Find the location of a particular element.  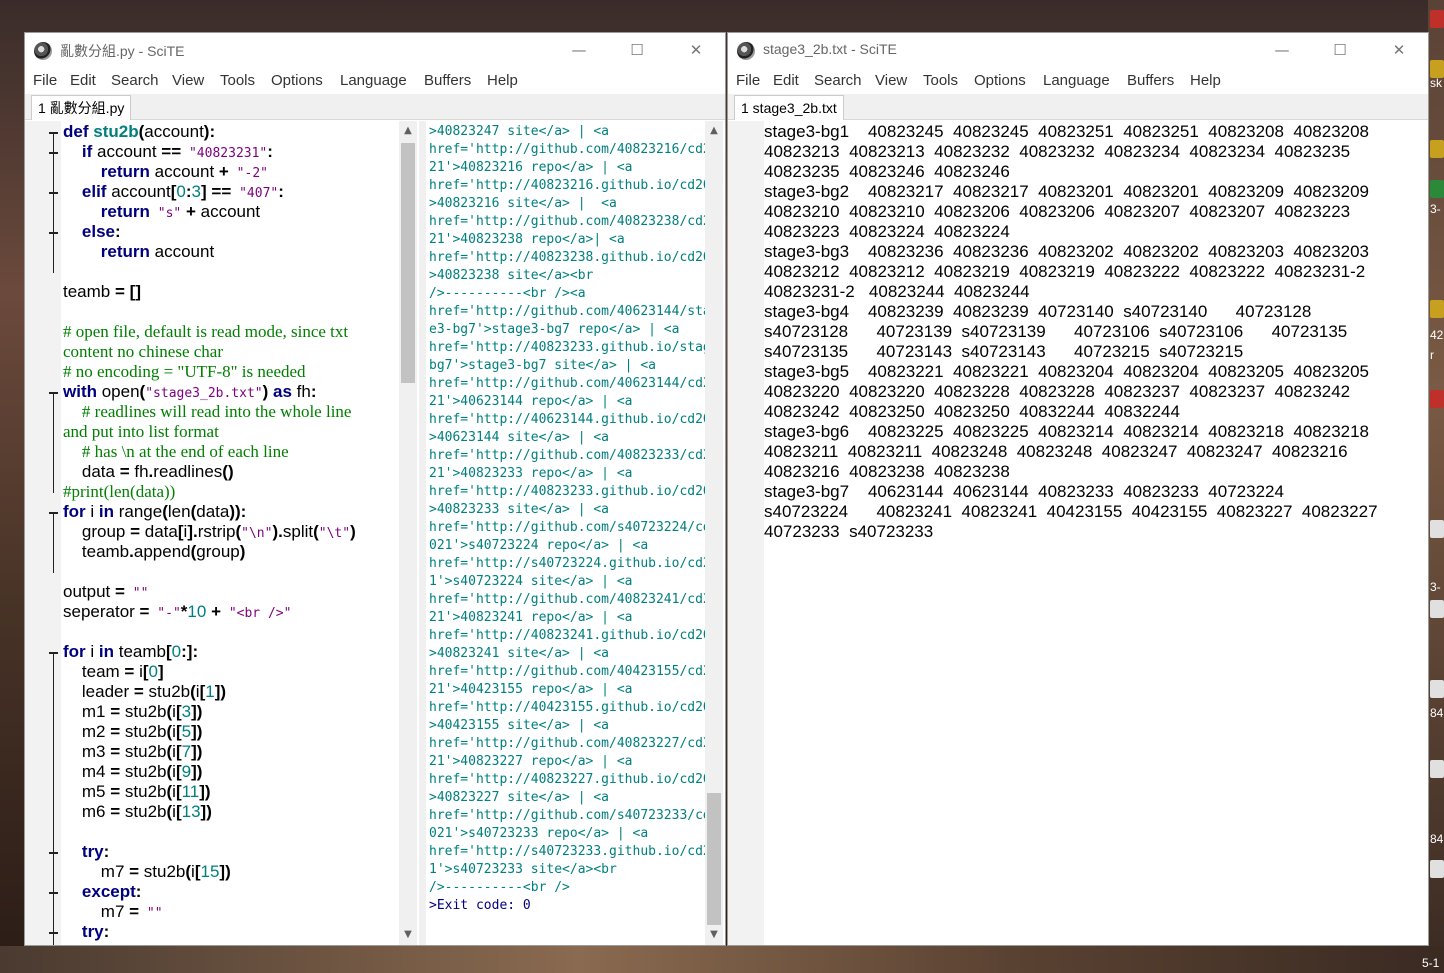

title-bar: 亂數分組.py - SciTE — ☐ ✕ is located at coordinates (375, 50).